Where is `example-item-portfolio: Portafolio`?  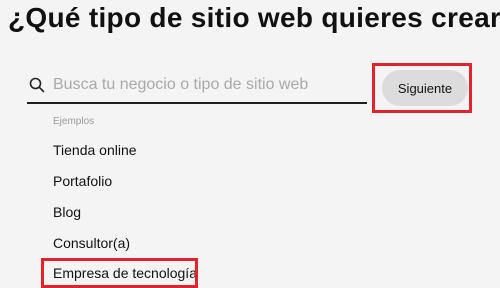
example-item-portfolio: Portafolio is located at coordinates (82, 181).